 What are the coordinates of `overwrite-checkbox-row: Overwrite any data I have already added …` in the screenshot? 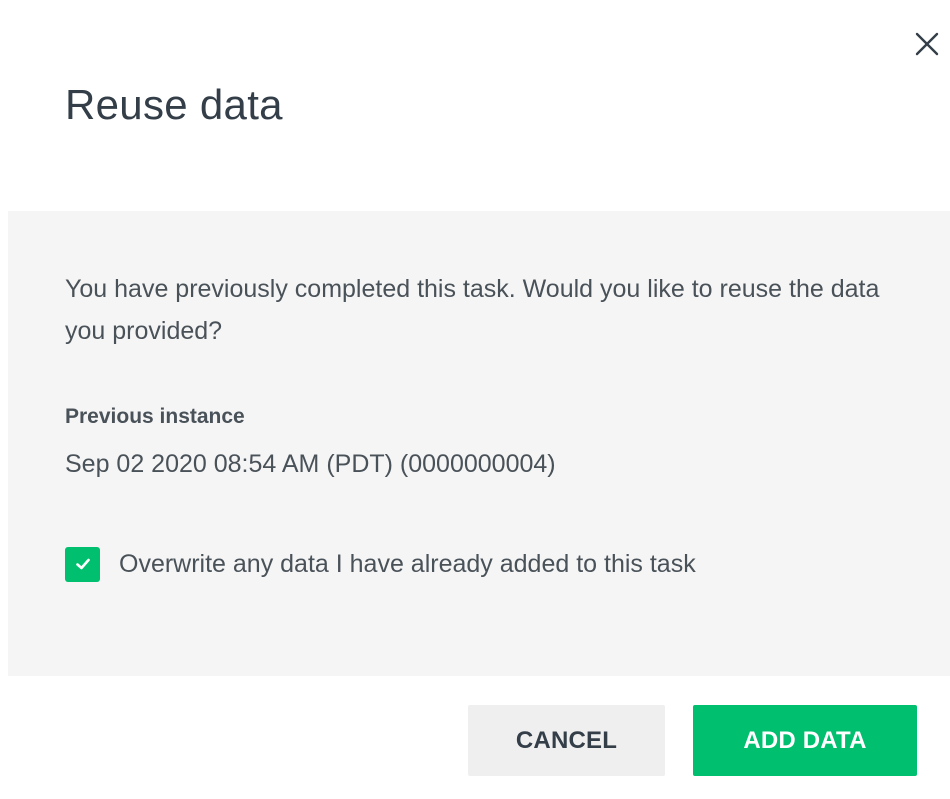 It's located at (380, 564).